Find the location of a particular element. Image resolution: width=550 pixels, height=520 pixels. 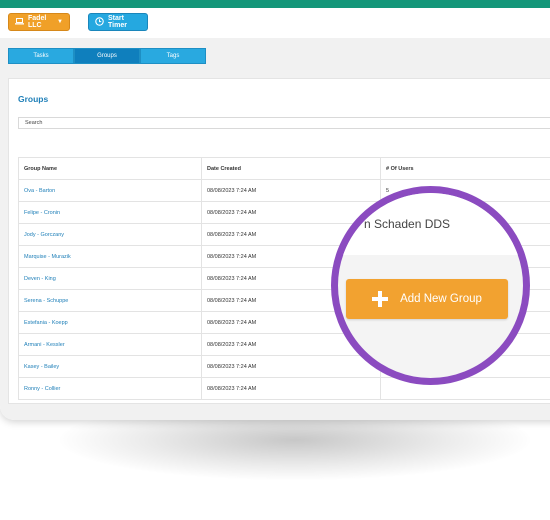

group-name-link: Armani - Kessler is located at coordinates (109, 344).